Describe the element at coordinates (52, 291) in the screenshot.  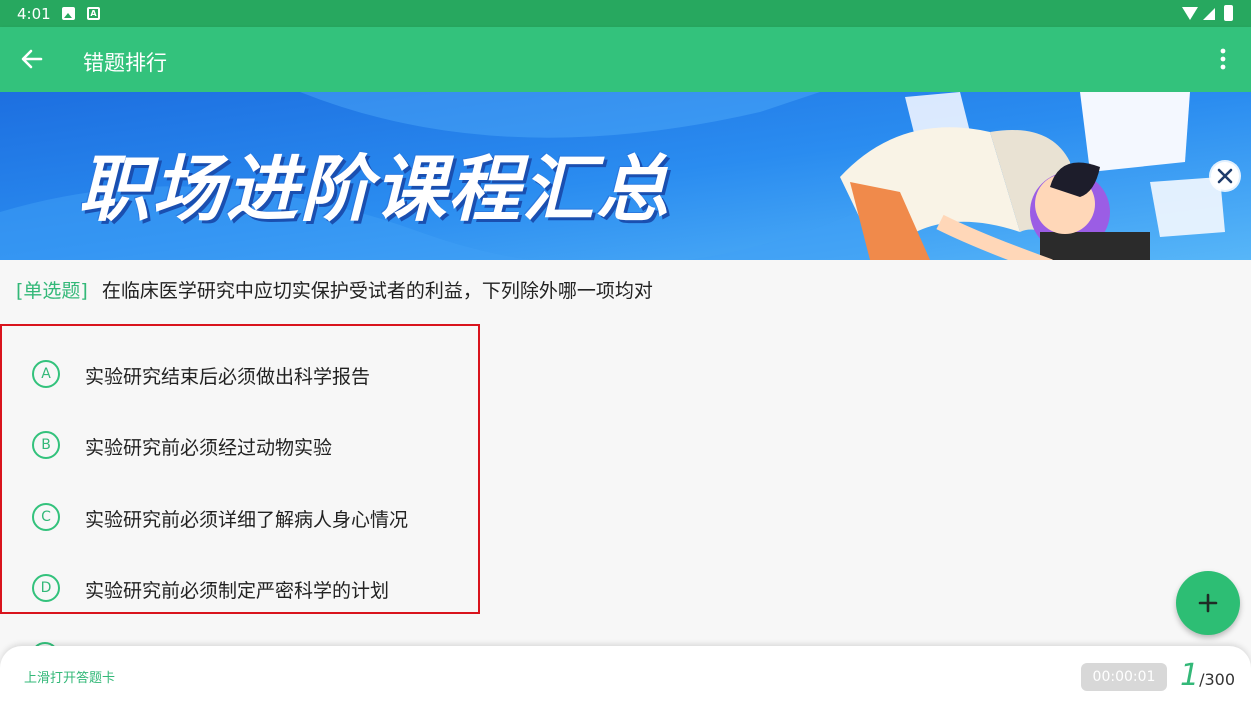
I see `question-type-label: [单选题]` at that location.